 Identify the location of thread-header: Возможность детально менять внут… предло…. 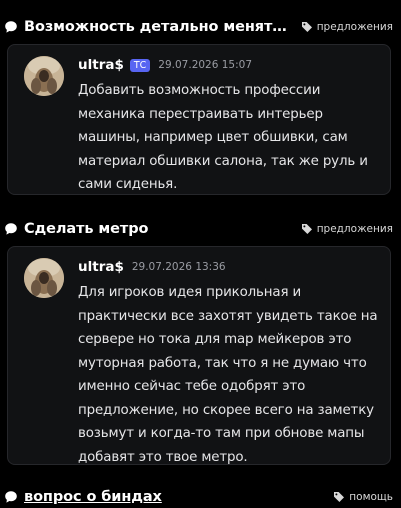
(198, 27).